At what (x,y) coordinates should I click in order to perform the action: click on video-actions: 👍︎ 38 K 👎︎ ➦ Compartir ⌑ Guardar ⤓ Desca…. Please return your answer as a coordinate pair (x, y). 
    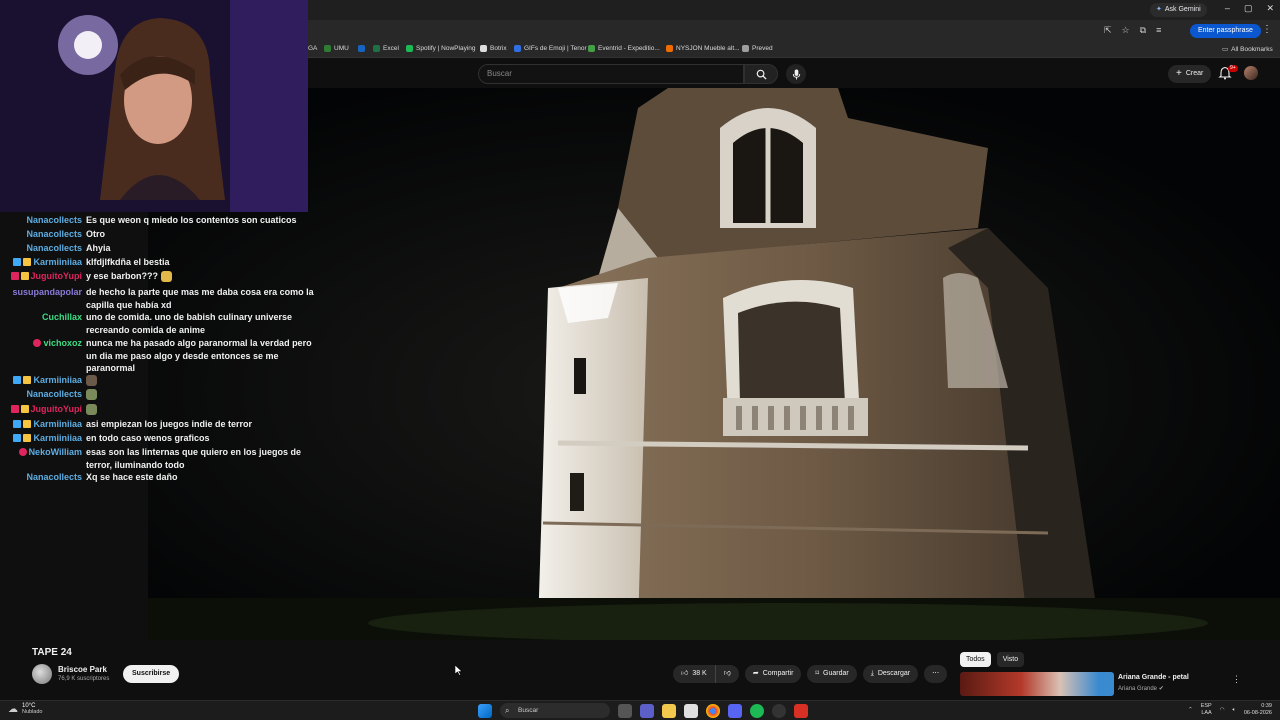
    Looking at the image, I should click on (810, 674).